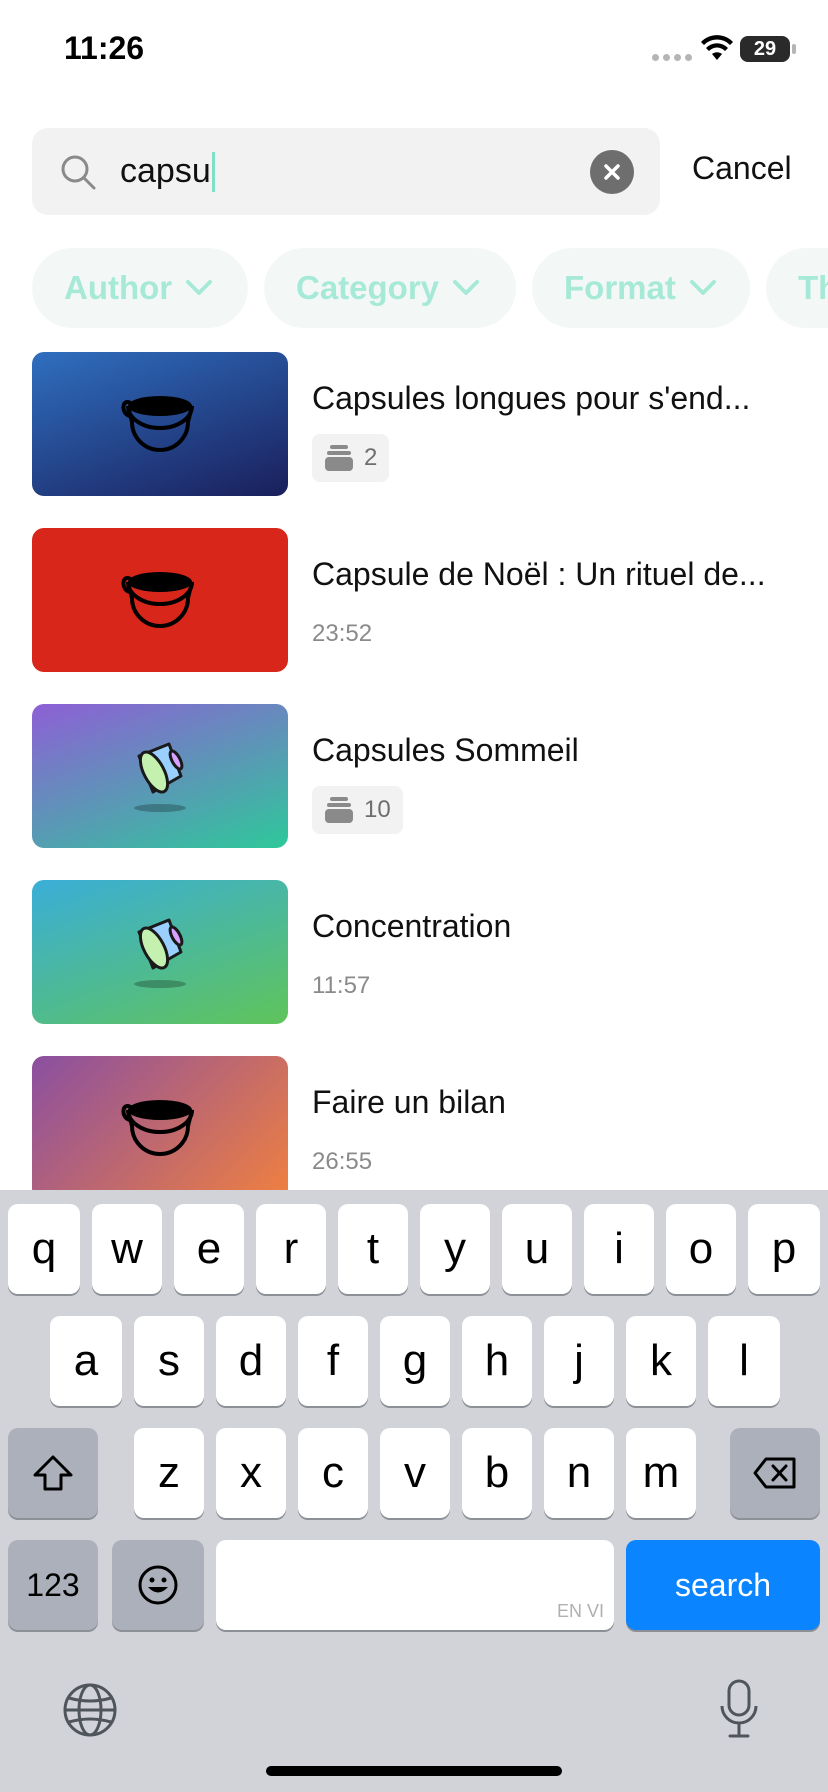  I want to click on key-d: d, so click(251, 1361).